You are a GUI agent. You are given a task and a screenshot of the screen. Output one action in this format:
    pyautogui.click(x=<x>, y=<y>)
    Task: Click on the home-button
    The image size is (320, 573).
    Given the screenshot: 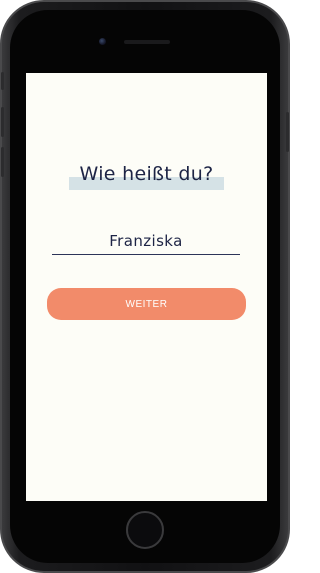 What is the action you would take?
    pyautogui.click(x=145, y=530)
    